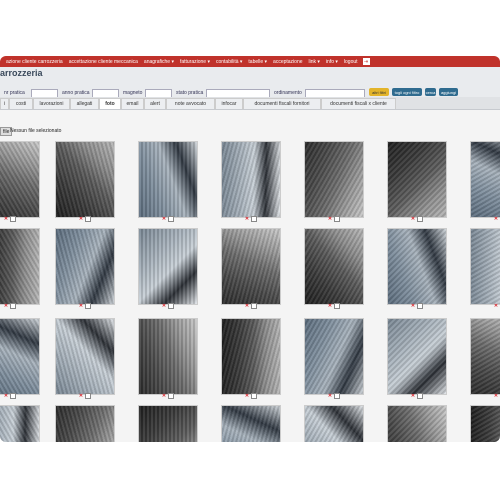 This screenshot has height=500, width=500. I want to click on nav-item-tabelle: tabelle ▾, so click(257, 62).